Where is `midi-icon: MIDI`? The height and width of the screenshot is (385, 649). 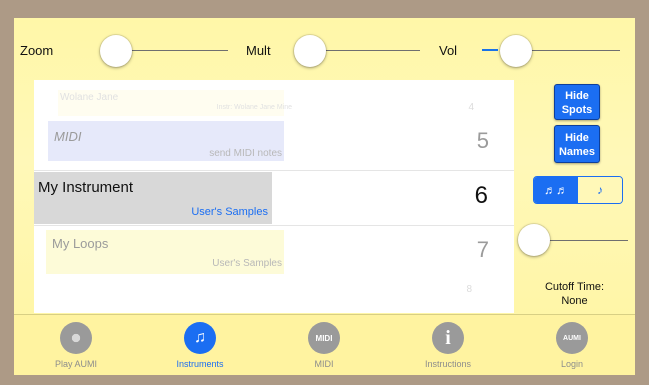
midi-icon: MIDI is located at coordinates (324, 338).